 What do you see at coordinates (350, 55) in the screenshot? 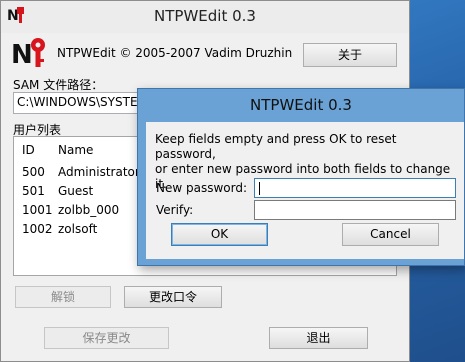
I see `about-button: 关于` at bounding box center [350, 55].